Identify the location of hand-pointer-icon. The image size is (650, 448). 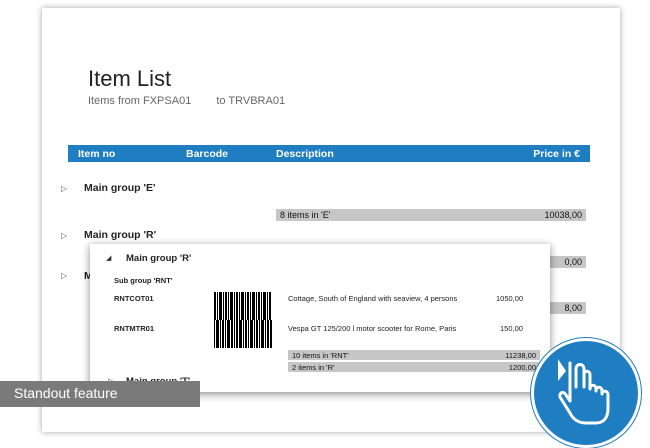
(584, 392).